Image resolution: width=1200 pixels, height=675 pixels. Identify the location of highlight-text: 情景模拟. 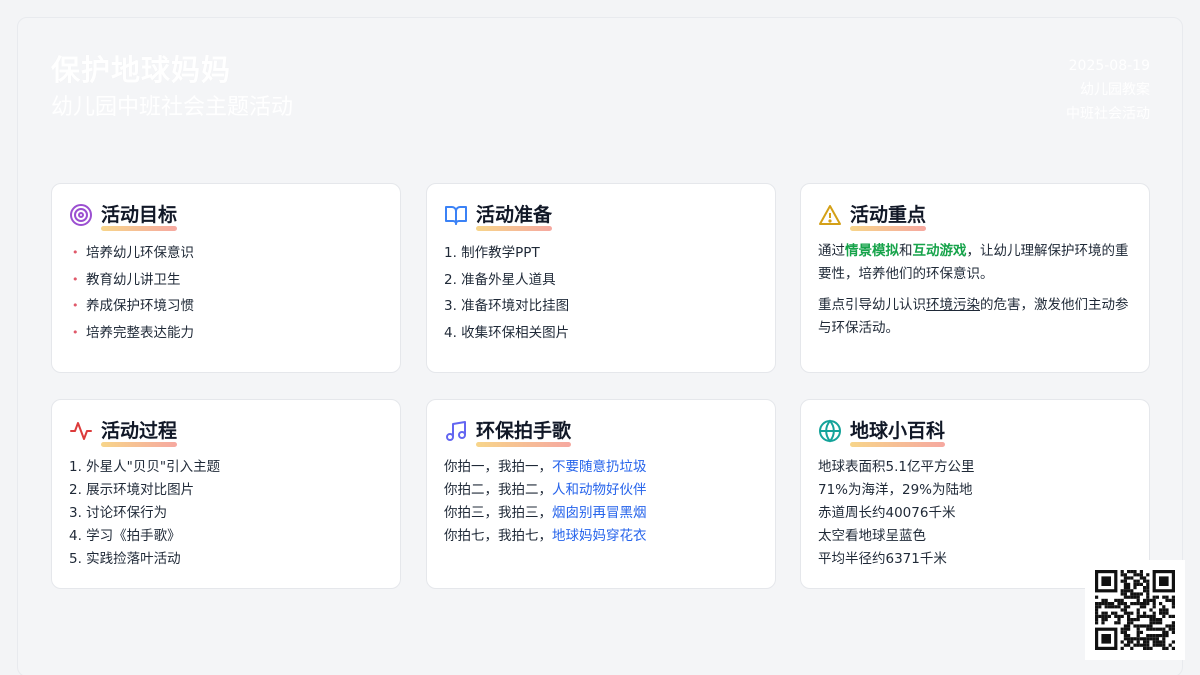
(872, 251).